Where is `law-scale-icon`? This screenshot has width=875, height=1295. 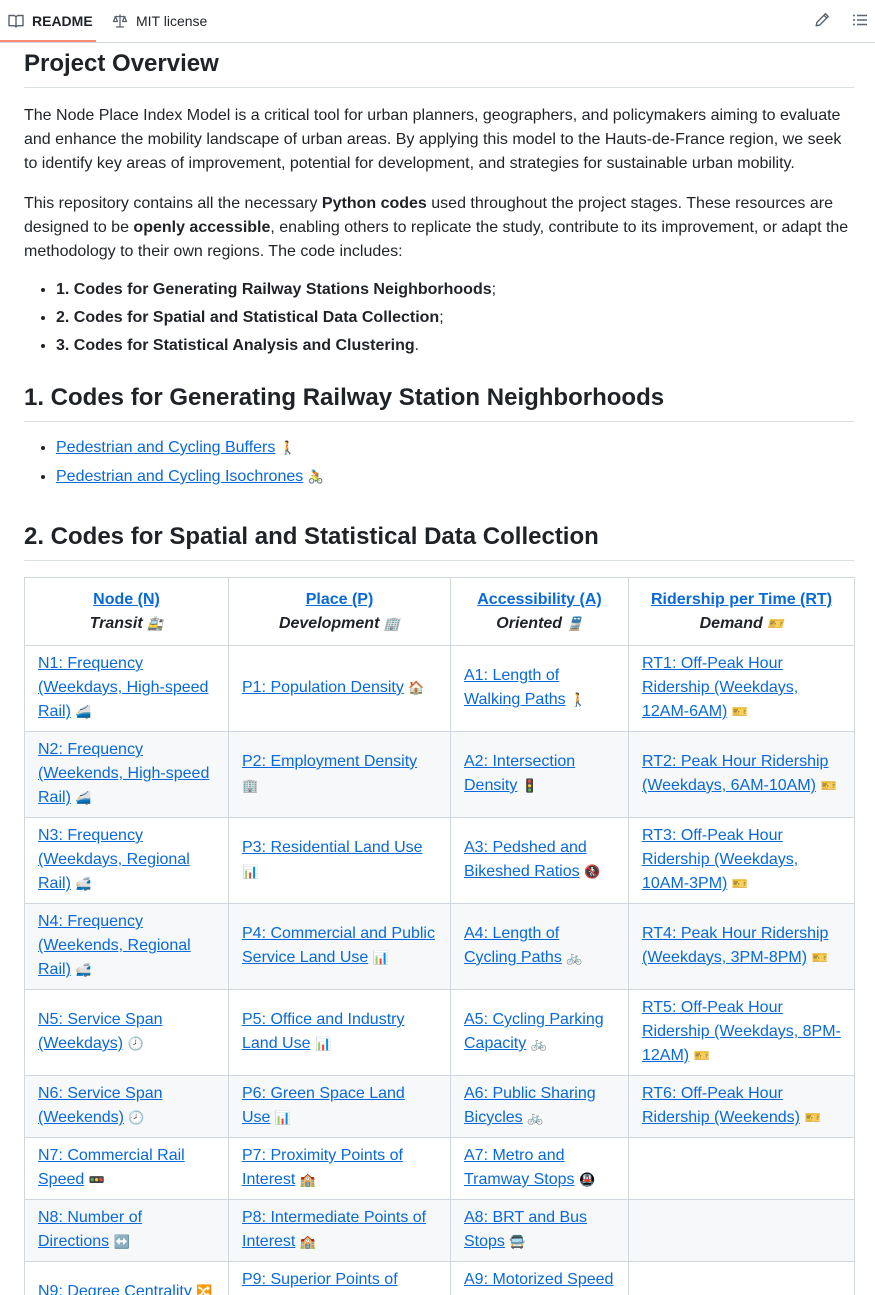
law-scale-icon is located at coordinates (120, 21).